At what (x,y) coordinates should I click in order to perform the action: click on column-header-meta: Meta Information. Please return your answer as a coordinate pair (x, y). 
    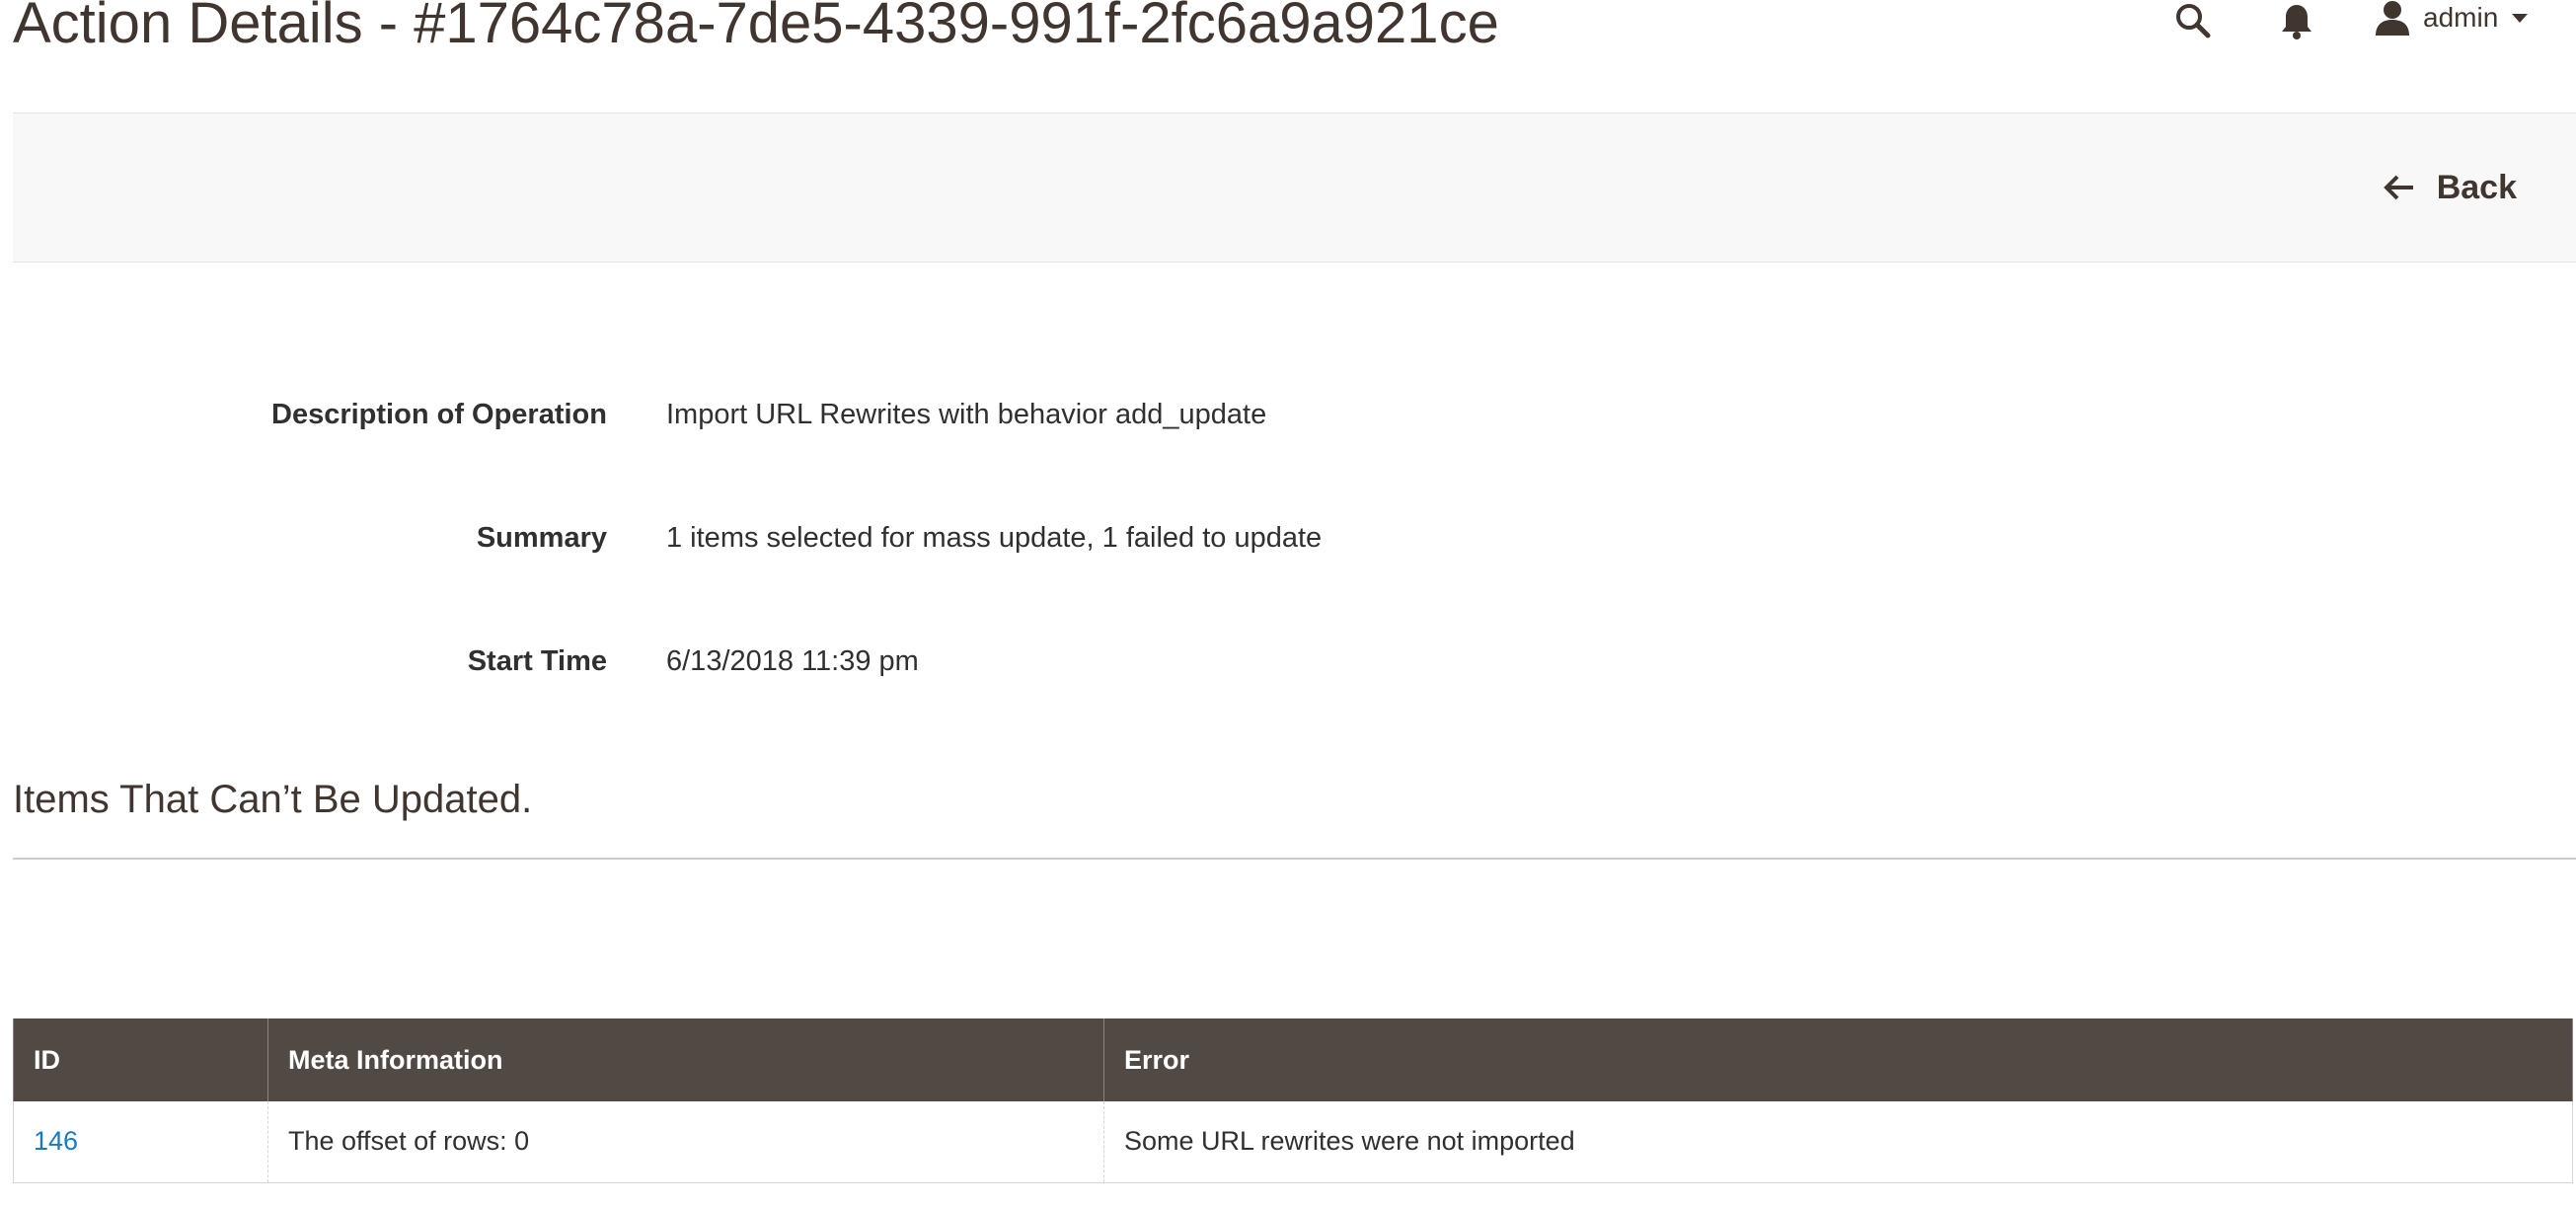
    Looking at the image, I should click on (685, 1059).